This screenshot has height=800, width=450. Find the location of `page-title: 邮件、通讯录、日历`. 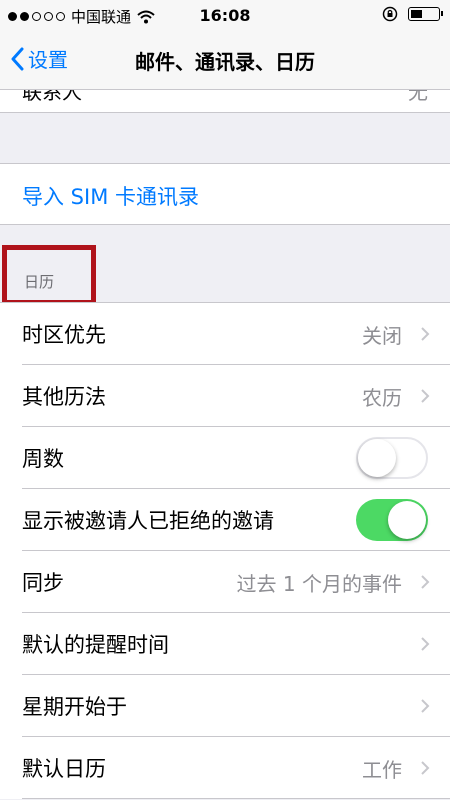

page-title: 邮件、通讯录、日历 is located at coordinates (225, 62).